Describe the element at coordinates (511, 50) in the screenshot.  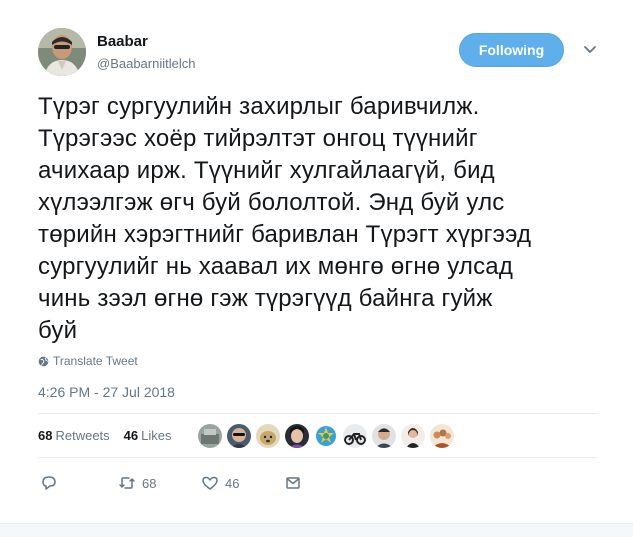
I see `following-button: Following` at that location.